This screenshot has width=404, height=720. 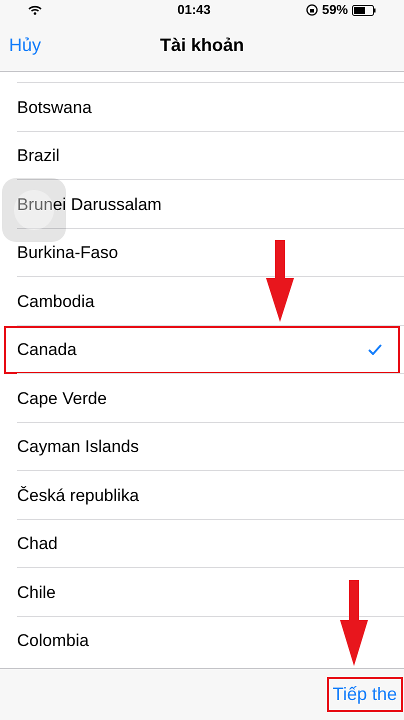 I want to click on country-row: Česká republika, so click(x=202, y=495).